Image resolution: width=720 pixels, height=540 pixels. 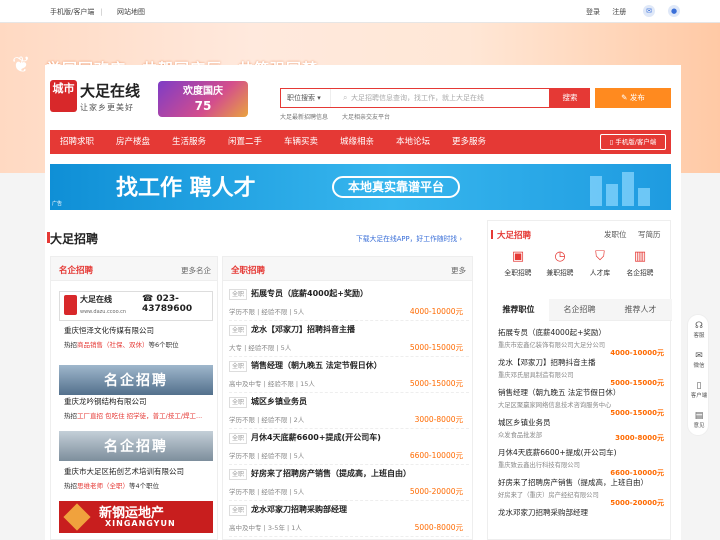 I want to click on company-name: 重庆市大足区拓创艺术培训有限公司, so click(x=124, y=471).